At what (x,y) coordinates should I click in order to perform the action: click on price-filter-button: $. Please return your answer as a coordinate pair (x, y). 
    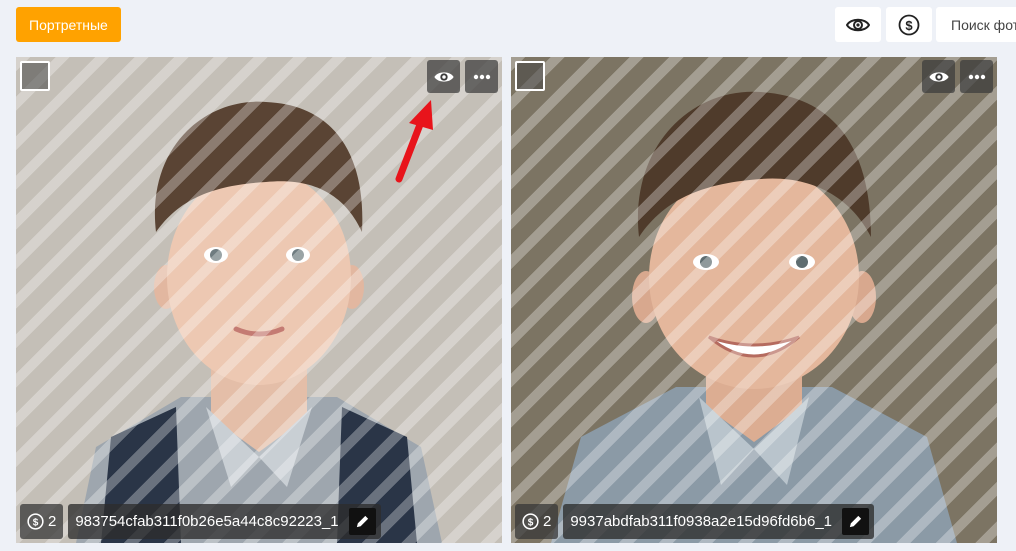
    Looking at the image, I should click on (909, 24).